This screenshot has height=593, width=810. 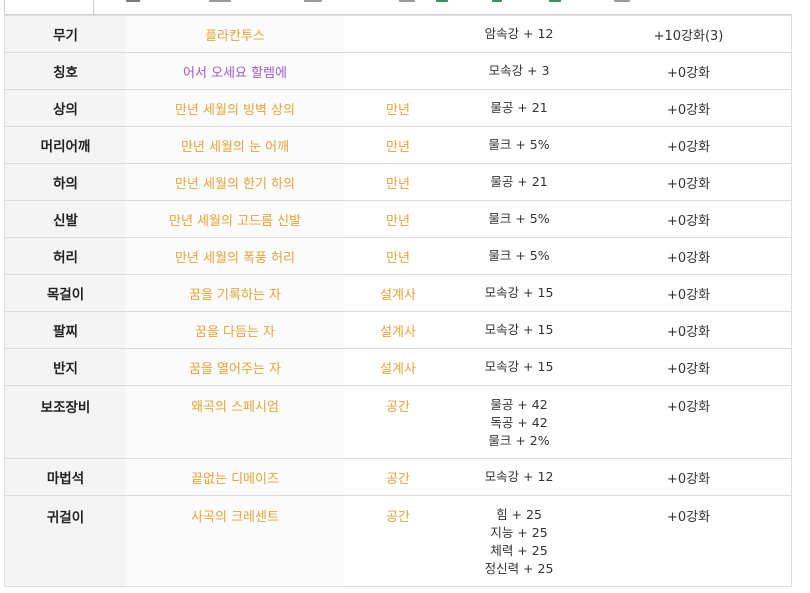 I want to click on table-row: 목걸이 꿈을 기록하는 자 설계사 모속강 + 15 +0강화, so click(x=398, y=293).